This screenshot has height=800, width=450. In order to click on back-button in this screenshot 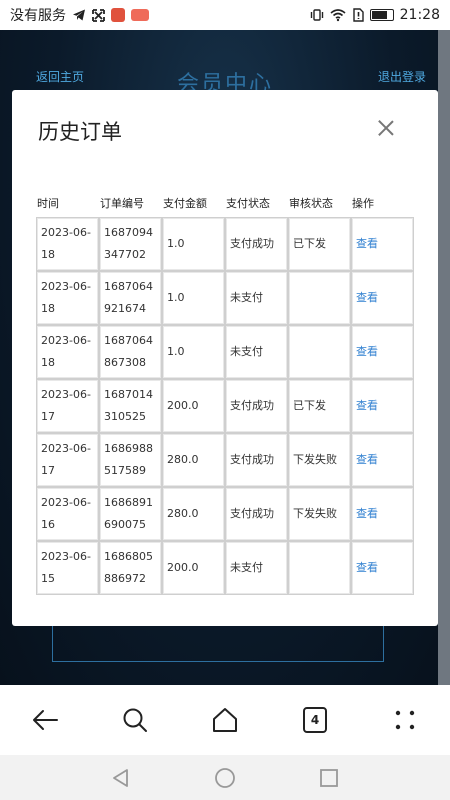, I will do `click(45, 720)`.